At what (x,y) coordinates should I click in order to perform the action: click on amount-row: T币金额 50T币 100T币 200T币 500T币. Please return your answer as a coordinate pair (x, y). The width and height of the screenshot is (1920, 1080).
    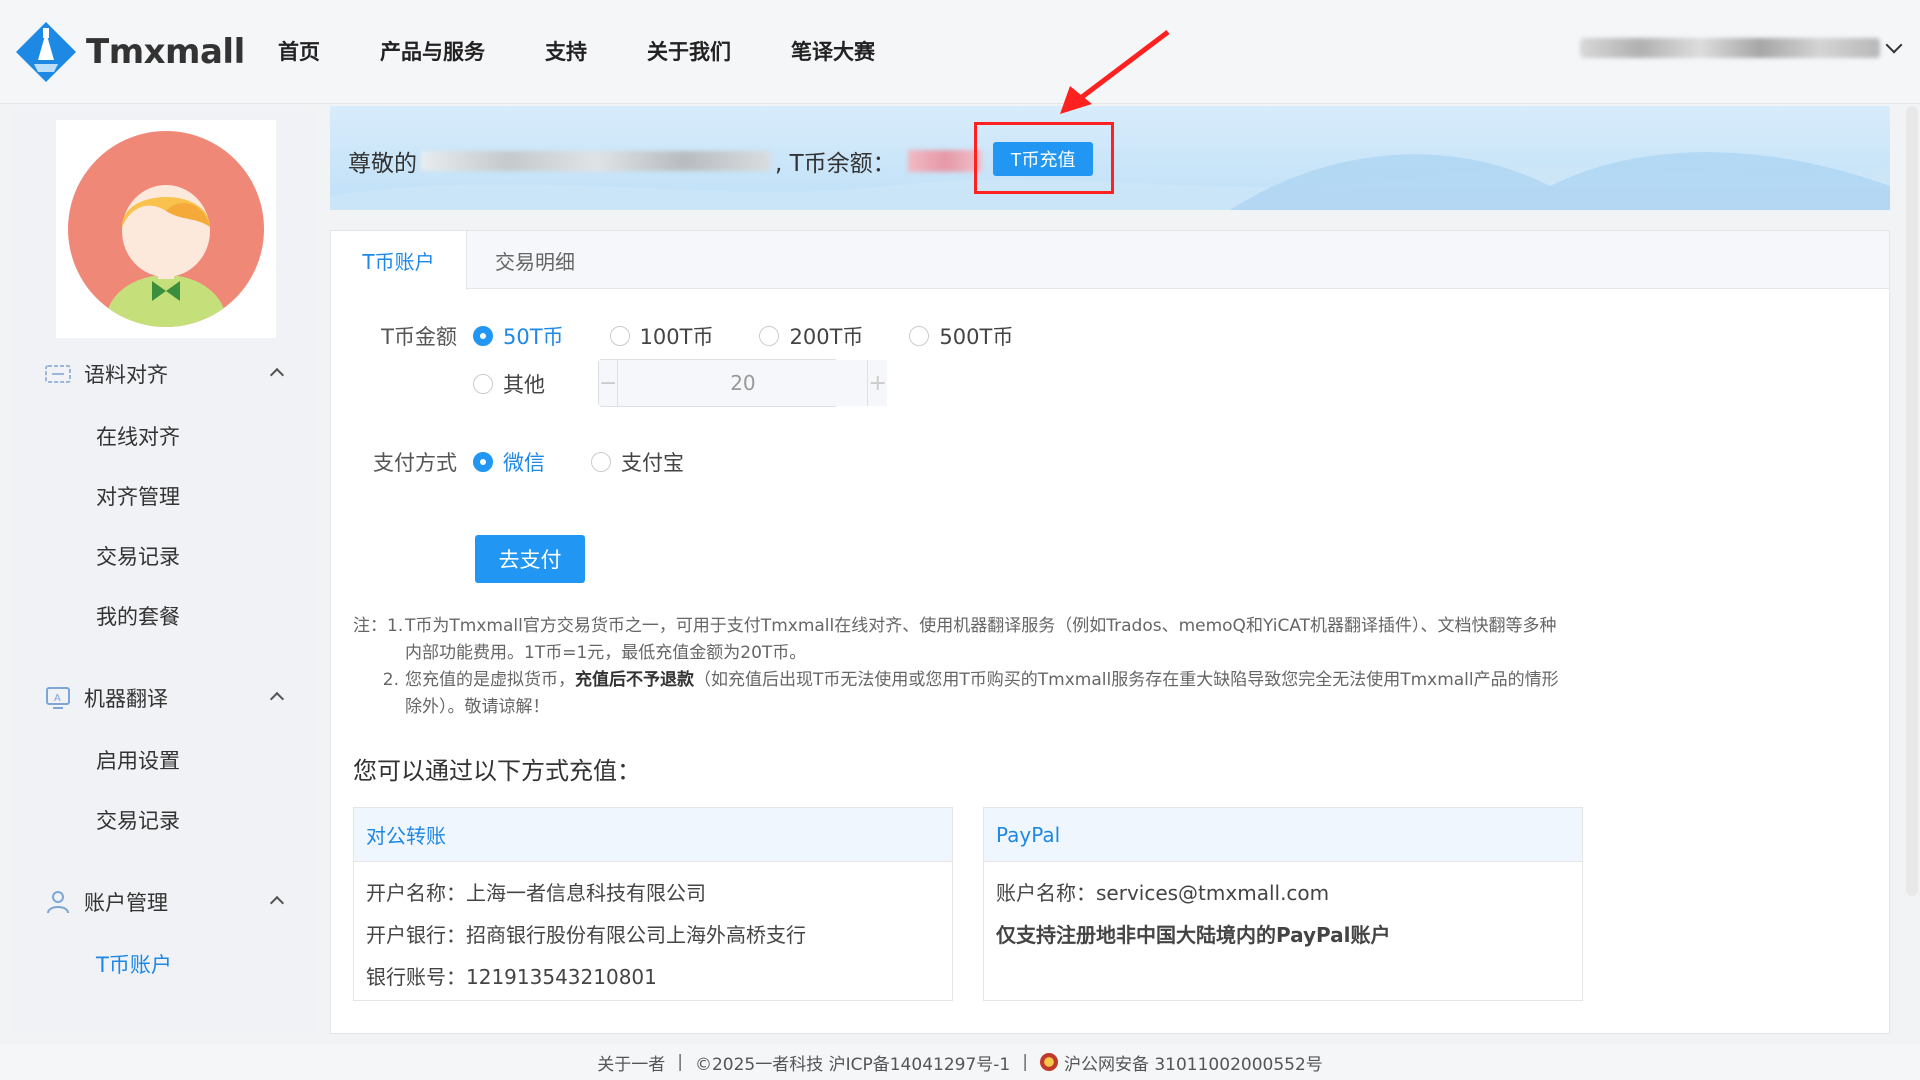
    Looking at the image, I should click on (706, 336).